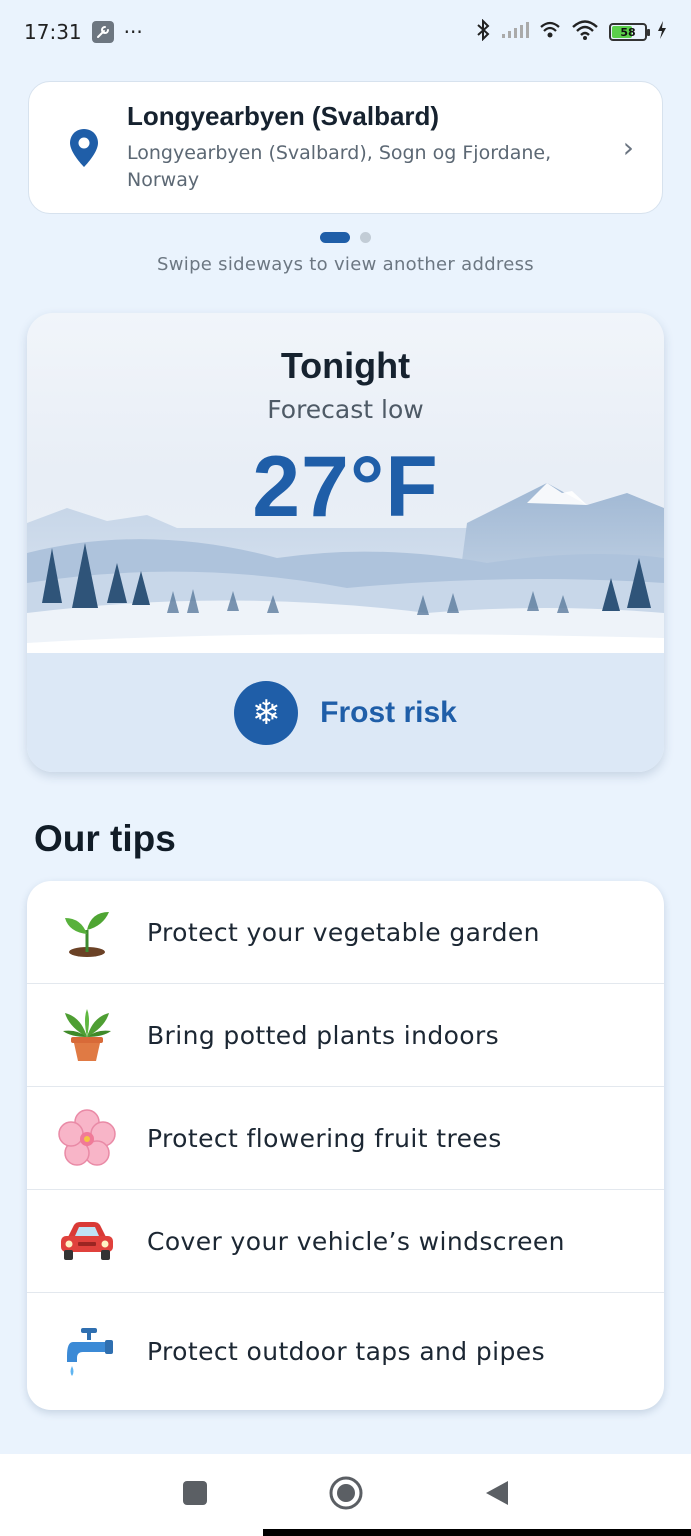  Describe the element at coordinates (477, 1532) in the screenshot. I see `home-indicator` at that location.